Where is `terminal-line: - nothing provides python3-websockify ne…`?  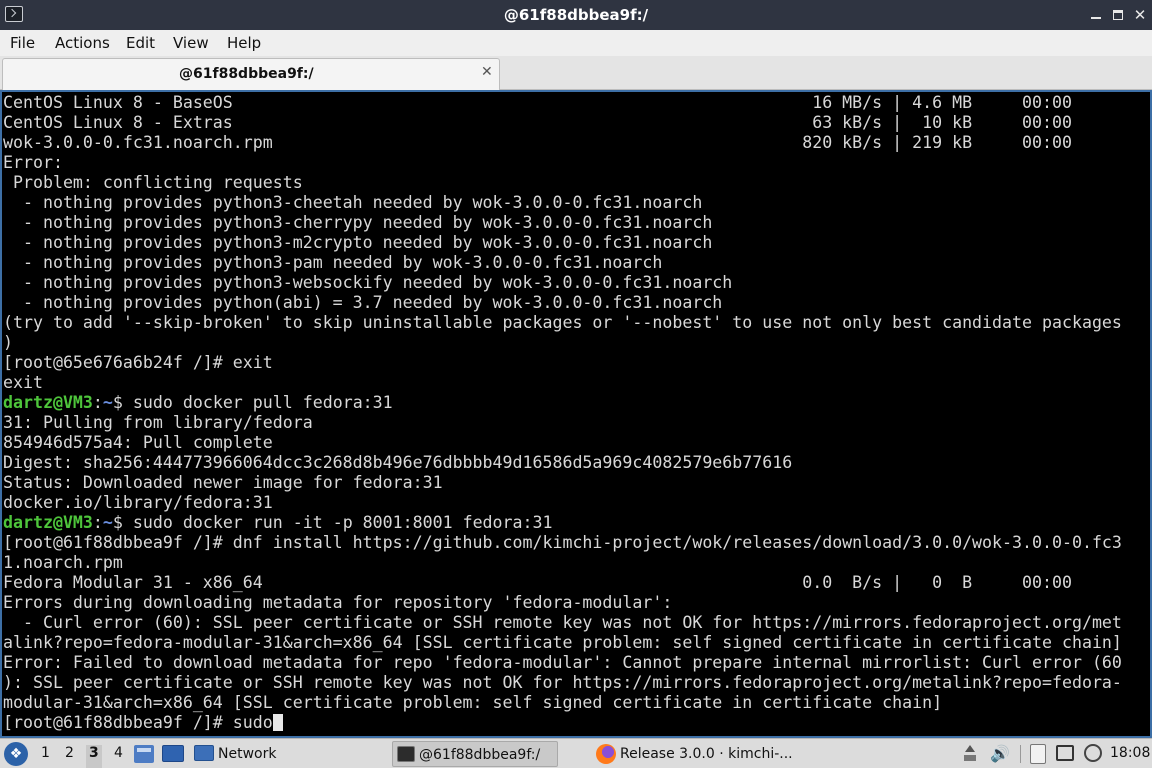
terminal-line: - nothing provides python3-websockify ne… is located at coordinates (368, 282).